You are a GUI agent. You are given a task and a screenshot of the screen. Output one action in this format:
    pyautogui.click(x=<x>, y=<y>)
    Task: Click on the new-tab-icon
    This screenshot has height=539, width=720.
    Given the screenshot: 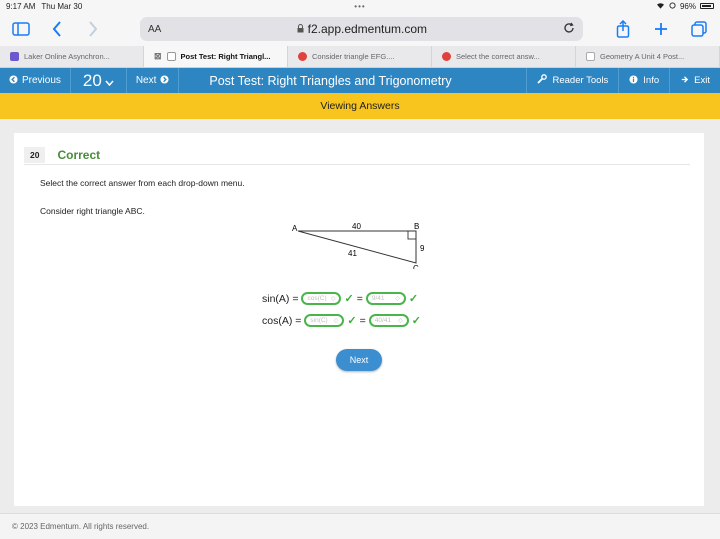 What is the action you would take?
    pyautogui.click(x=661, y=29)
    